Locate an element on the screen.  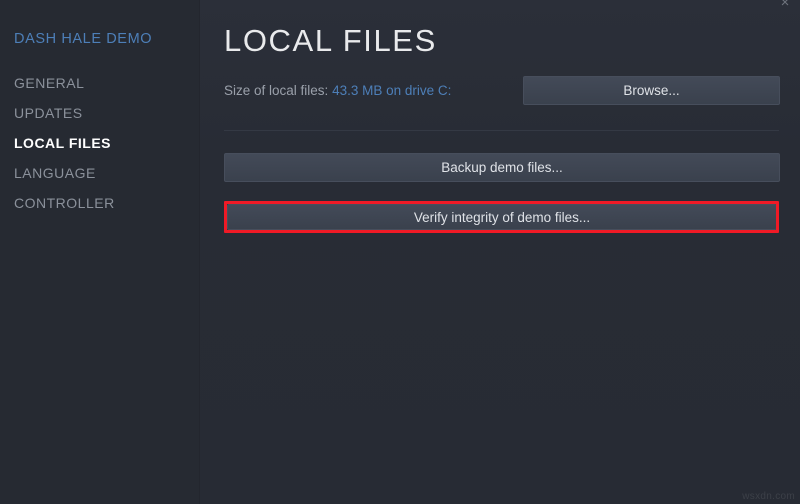
sidebar-item-updates: UPDATES is located at coordinates (100, 113).